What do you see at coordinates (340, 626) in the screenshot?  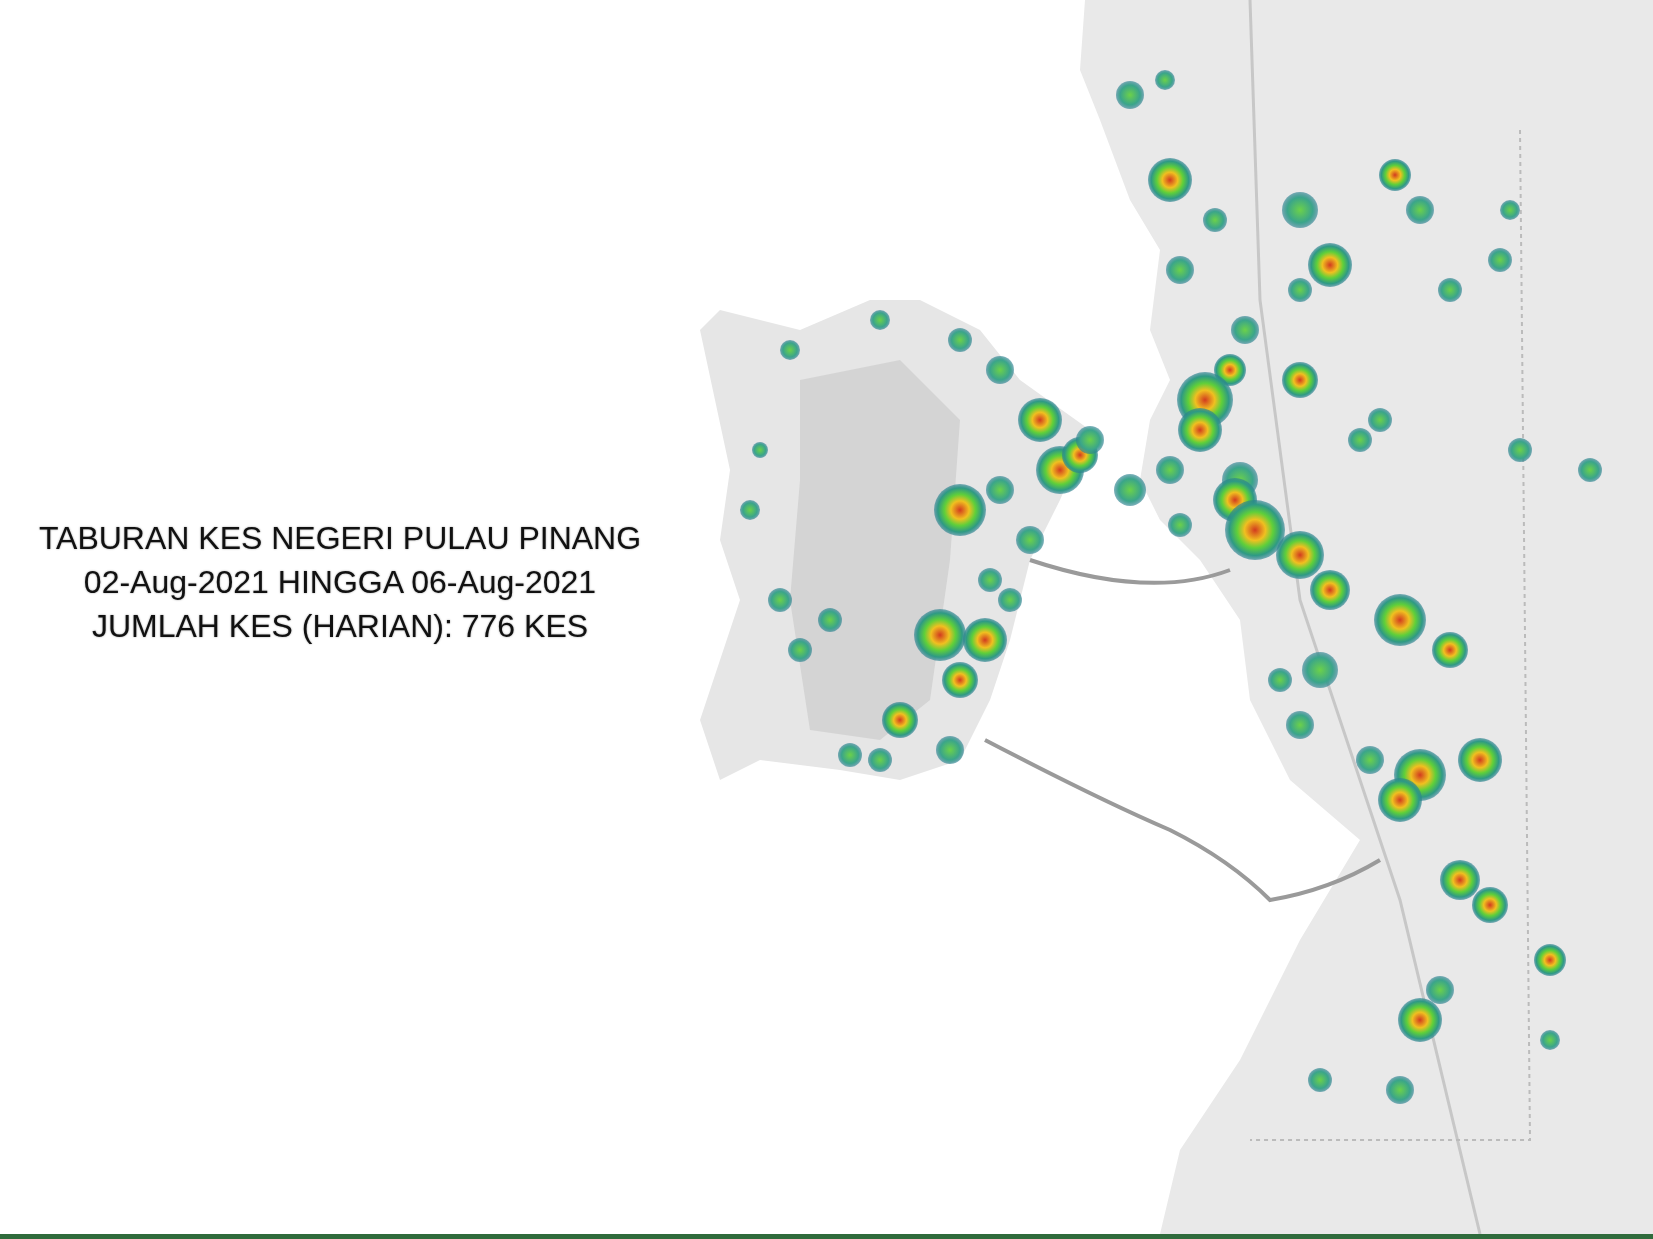 I see `map-title-line: JUMLAH KES (HARIAN): 776 KES` at bounding box center [340, 626].